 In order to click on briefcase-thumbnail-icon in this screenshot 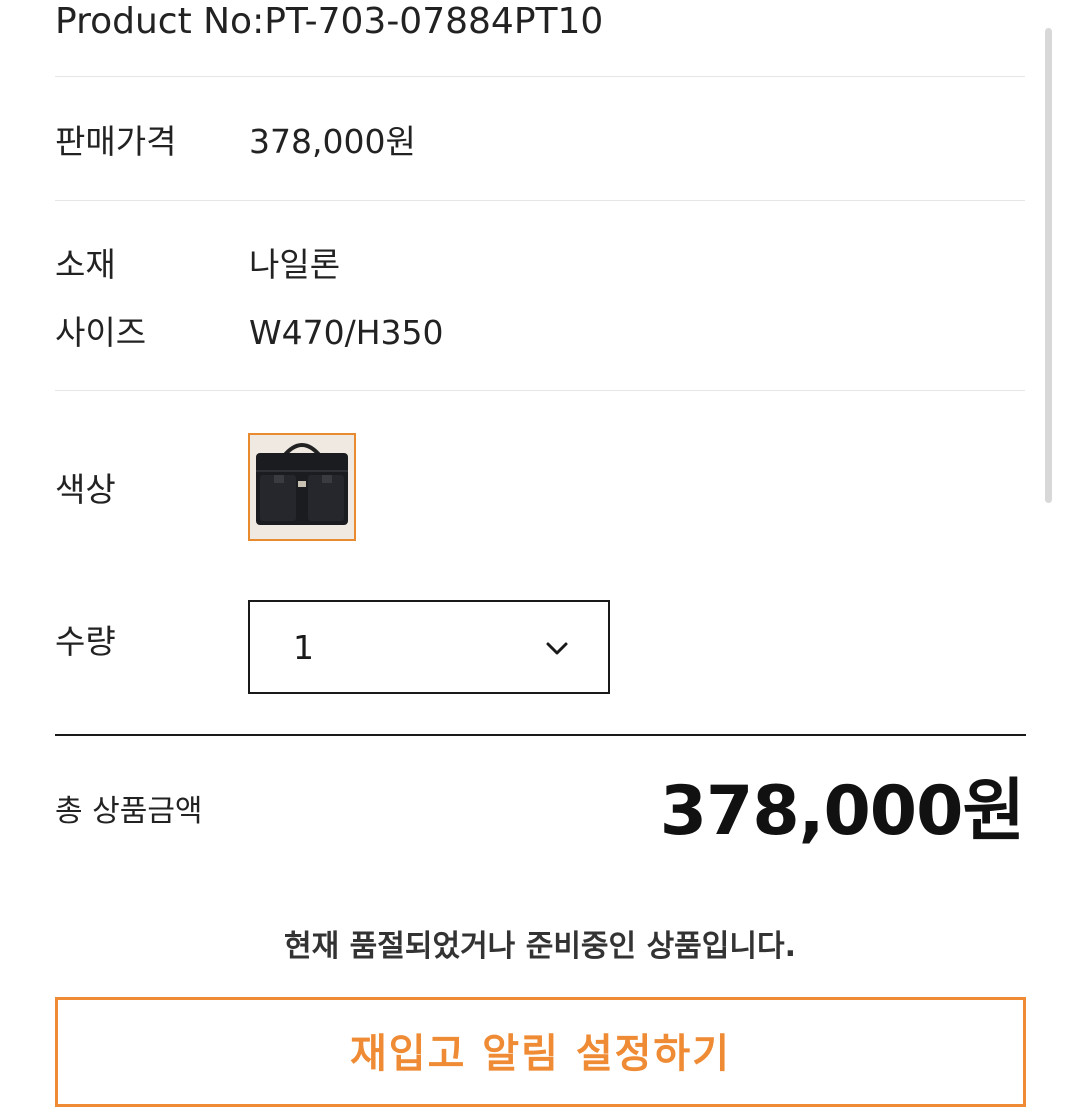, I will do `click(302, 487)`.